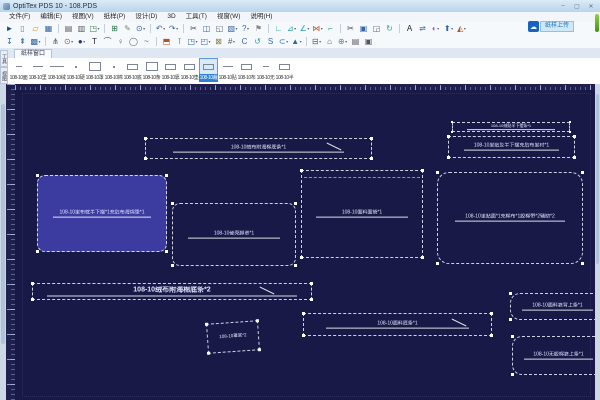  I want to click on minimize-button: –, so click(563, 6).